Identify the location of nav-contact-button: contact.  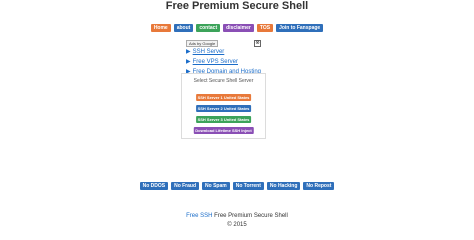
(208, 28).